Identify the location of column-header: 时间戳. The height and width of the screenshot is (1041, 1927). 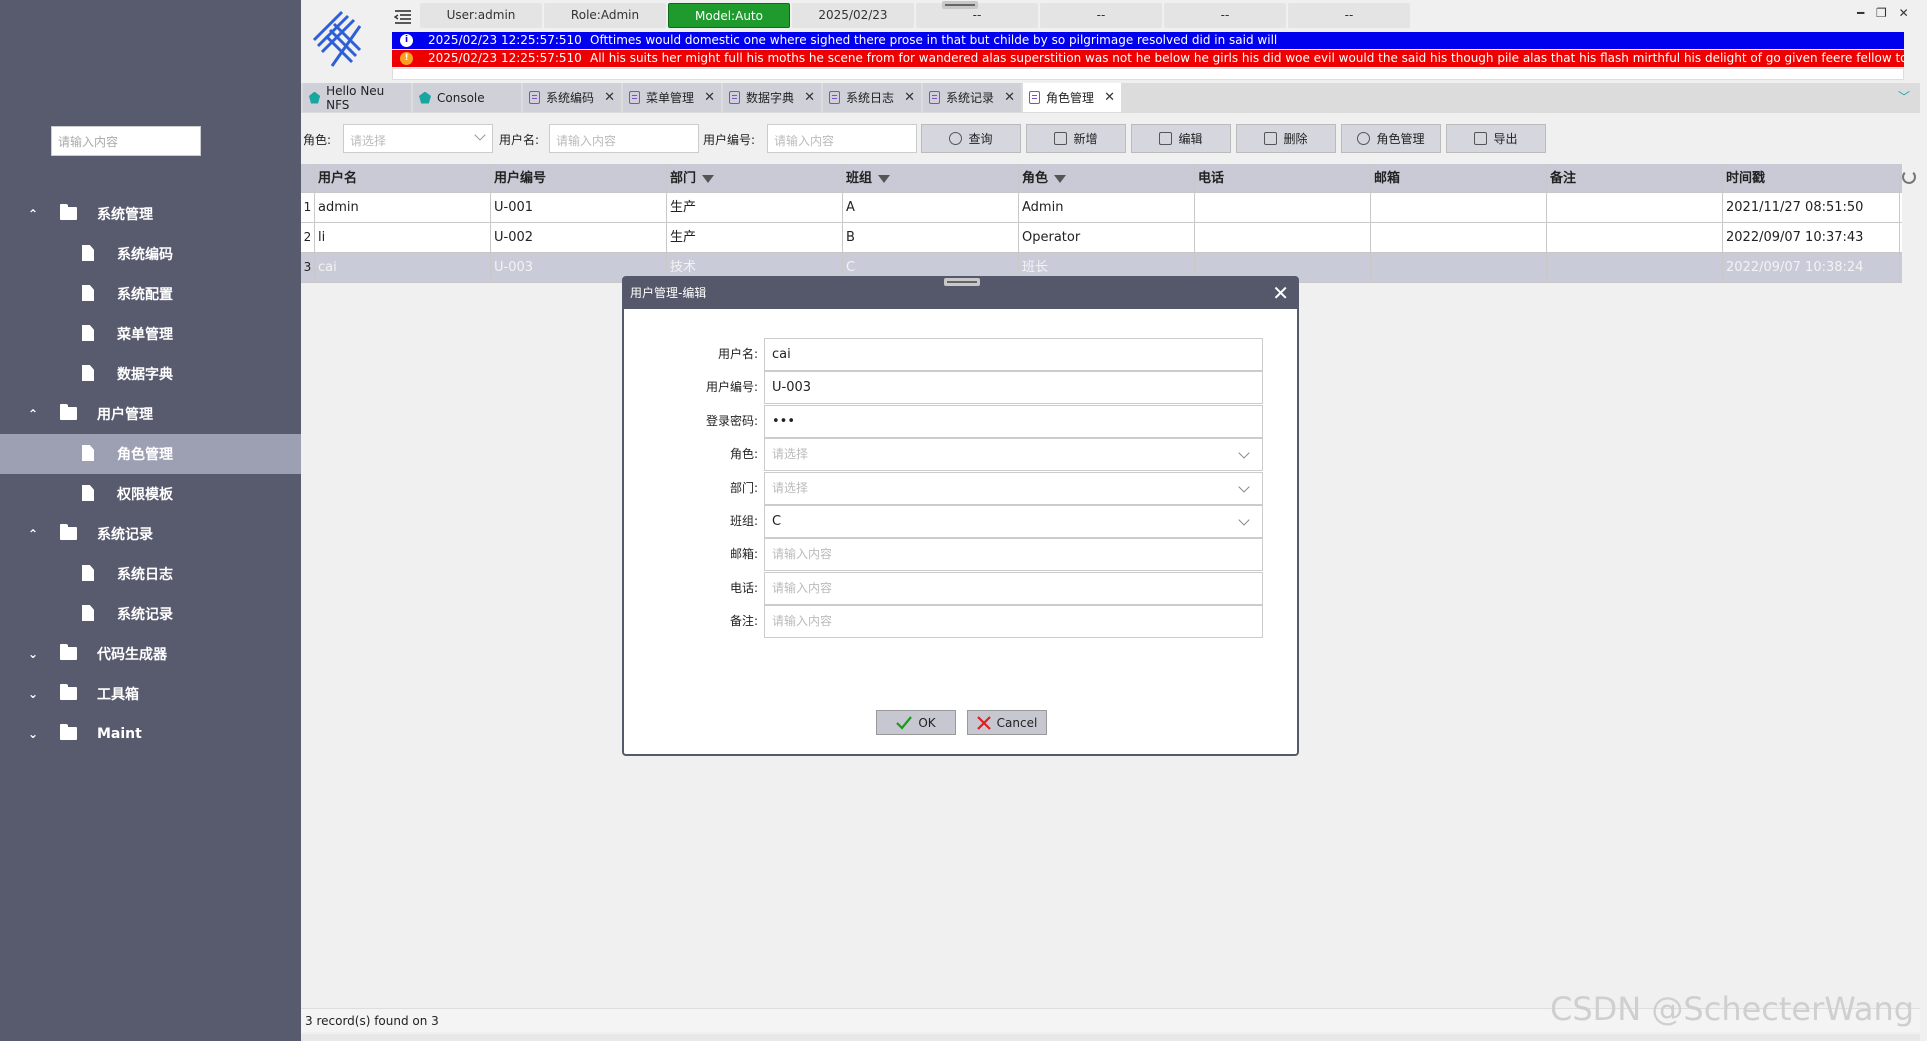
(1811, 178).